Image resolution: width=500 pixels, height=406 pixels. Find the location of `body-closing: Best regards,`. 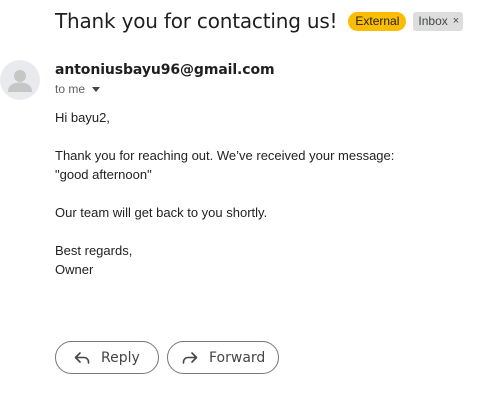

body-closing: Best regards, is located at coordinates (94, 250).